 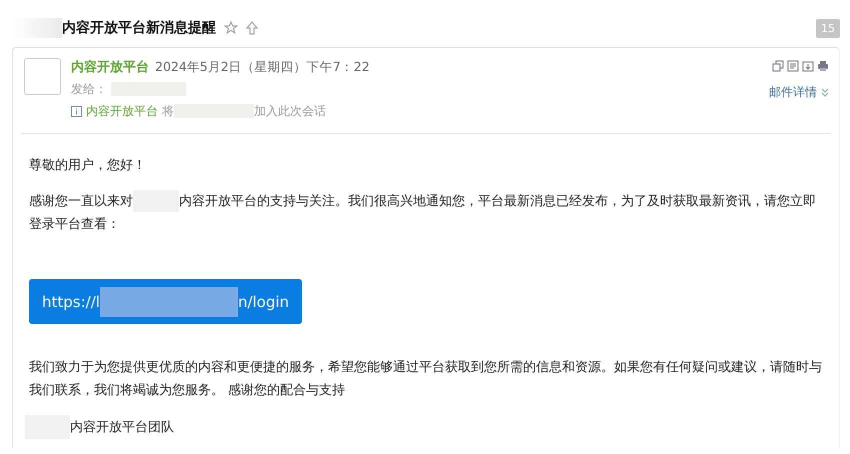 I want to click on login-link-button: https://l n/login, so click(x=165, y=301).